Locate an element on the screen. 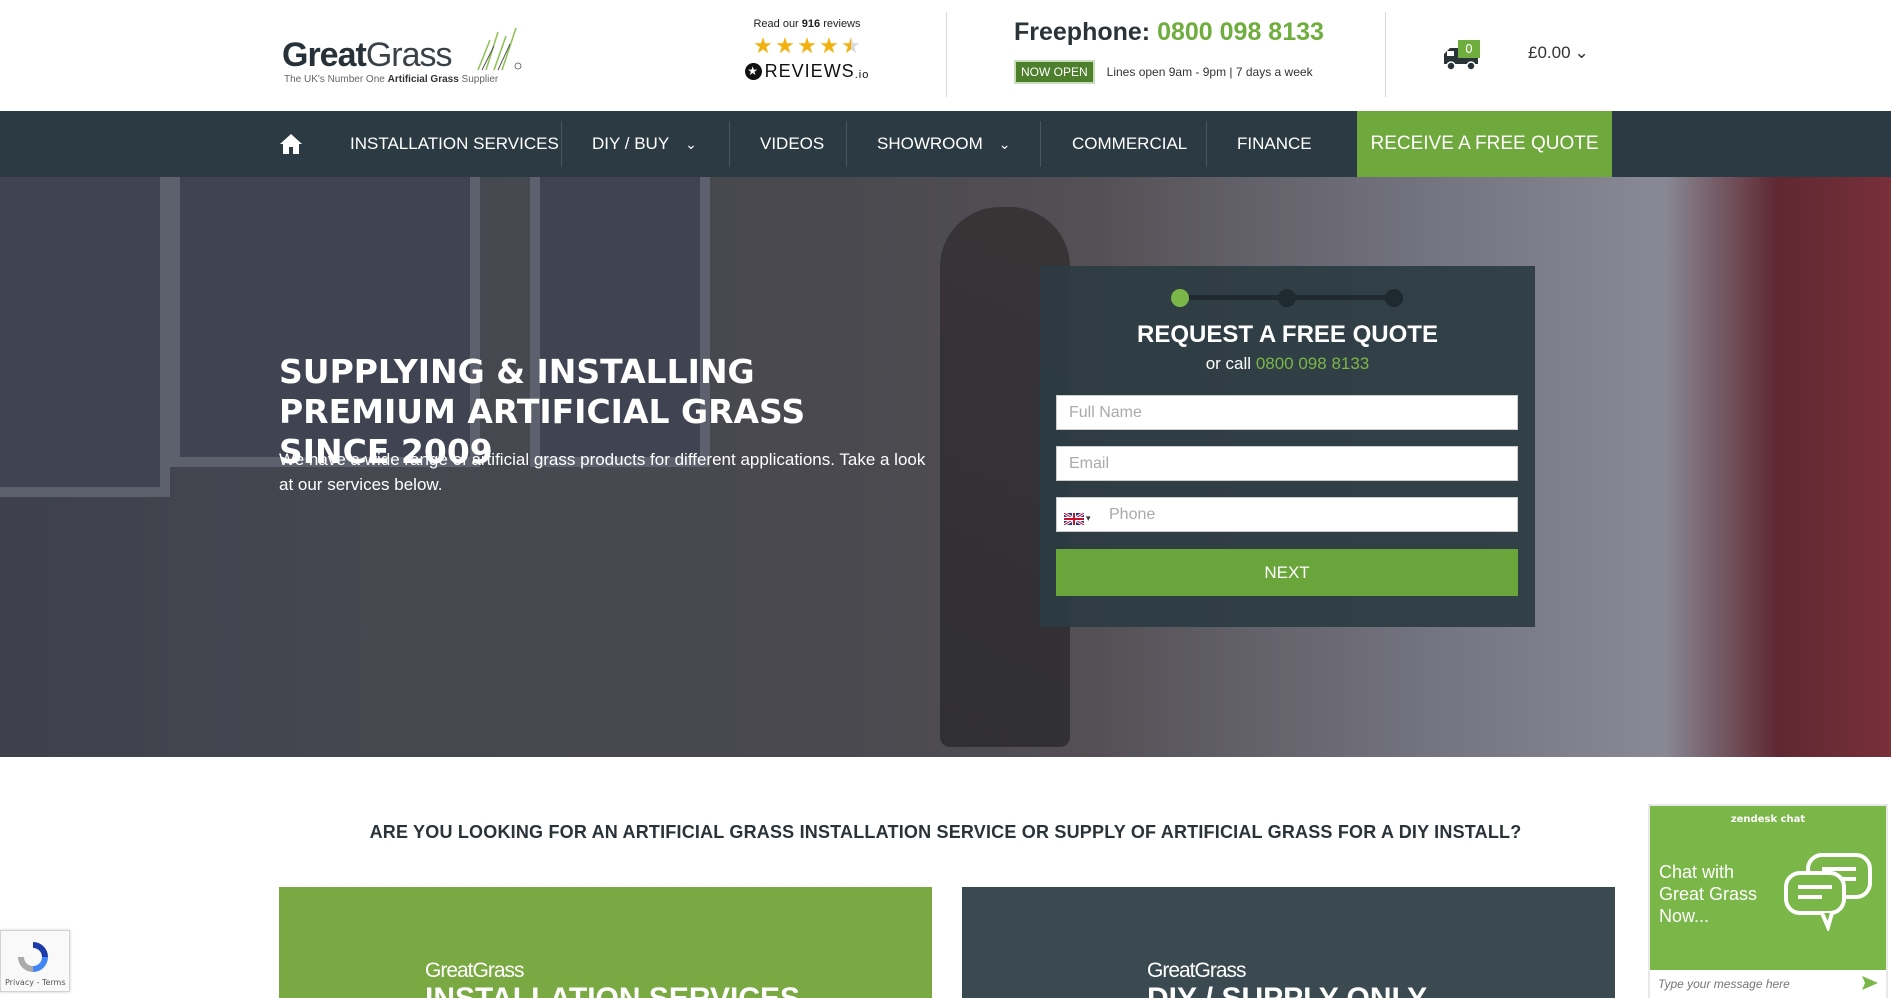  caret-down-icon: ▾ is located at coordinates (1088, 519).